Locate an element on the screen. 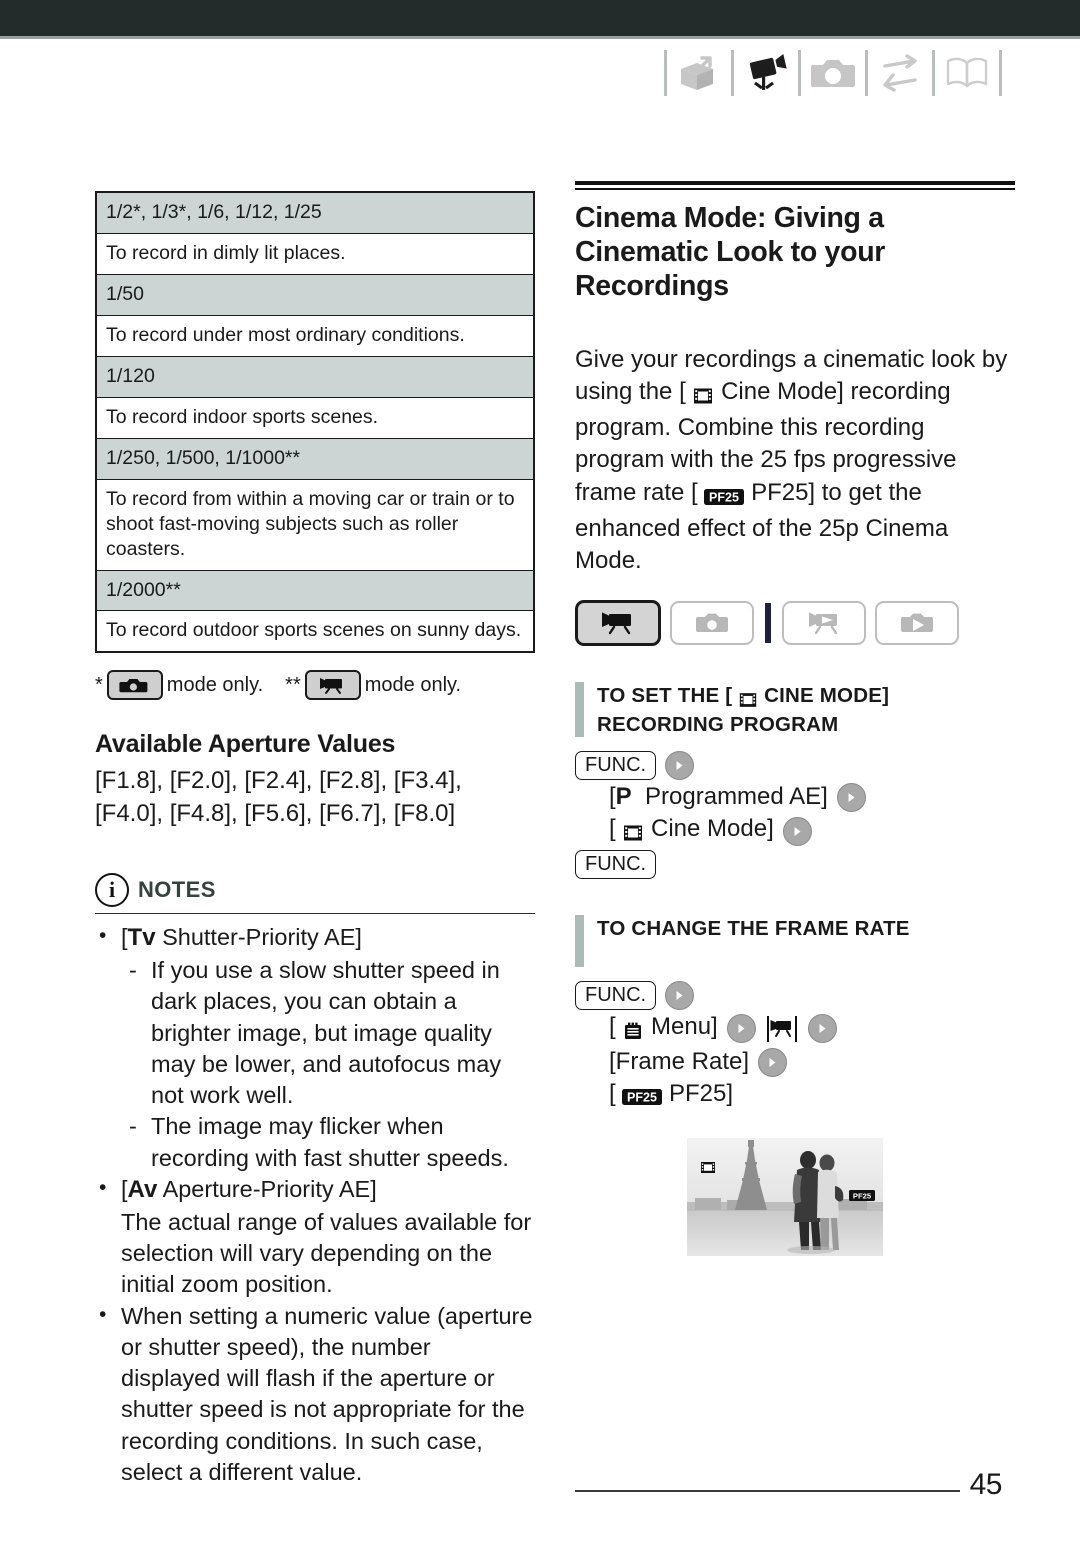 Image resolution: width=1080 pixels, height=1560 pixels. info-icon: i is located at coordinates (112, 889).